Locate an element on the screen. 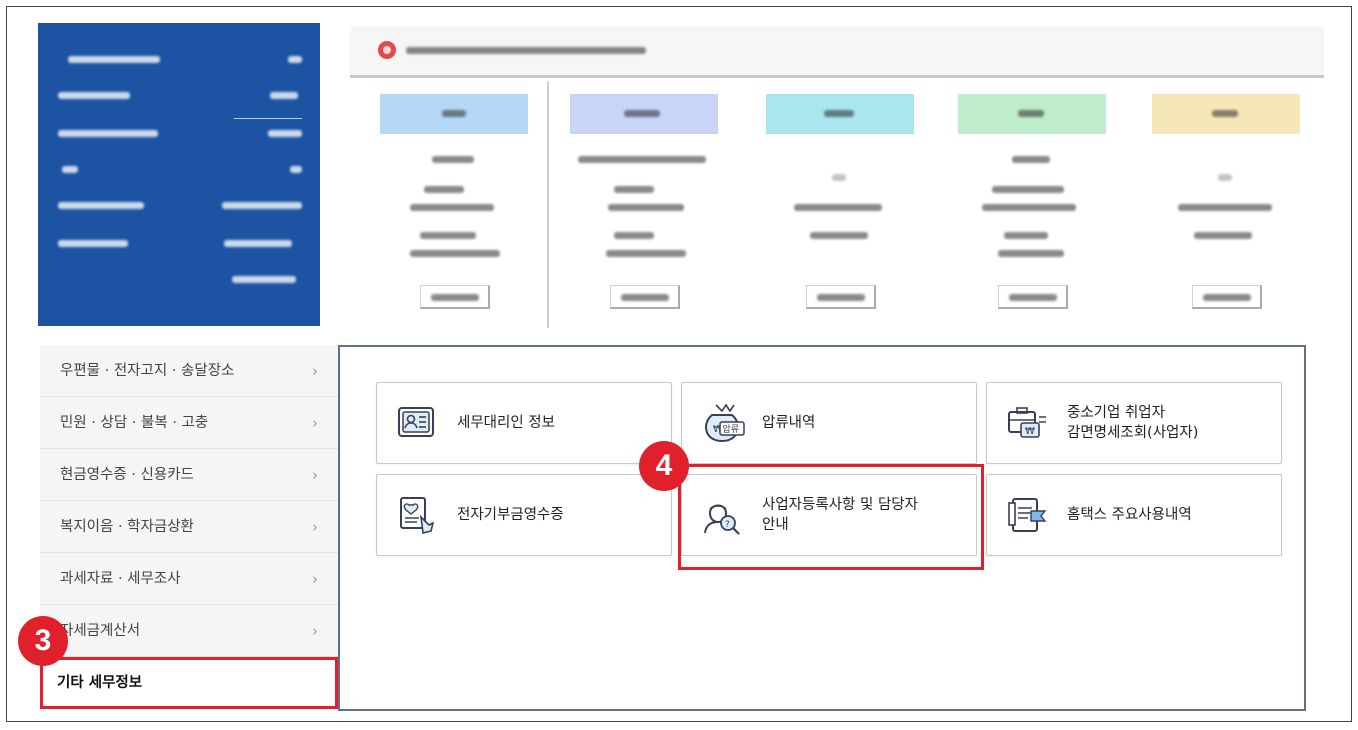 The image size is (1358, 730). menu-item-civil-complaint: 민원 · 상담 · 불복 · 고충 › is located at coordinates (189, 423).